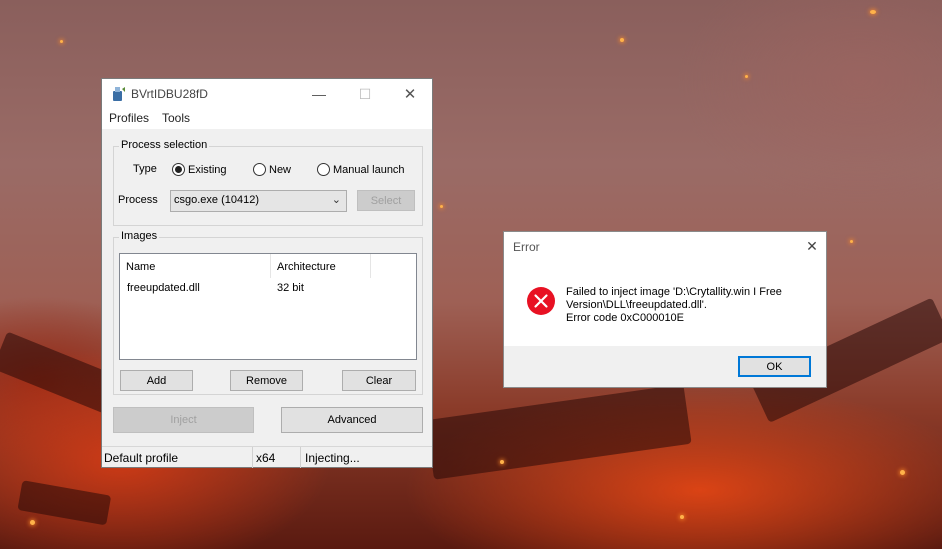 The image size is (942, 549). Describe the element at coordinates (280, 169) in the screenshot. I see `radio-new-label: New` at that location.